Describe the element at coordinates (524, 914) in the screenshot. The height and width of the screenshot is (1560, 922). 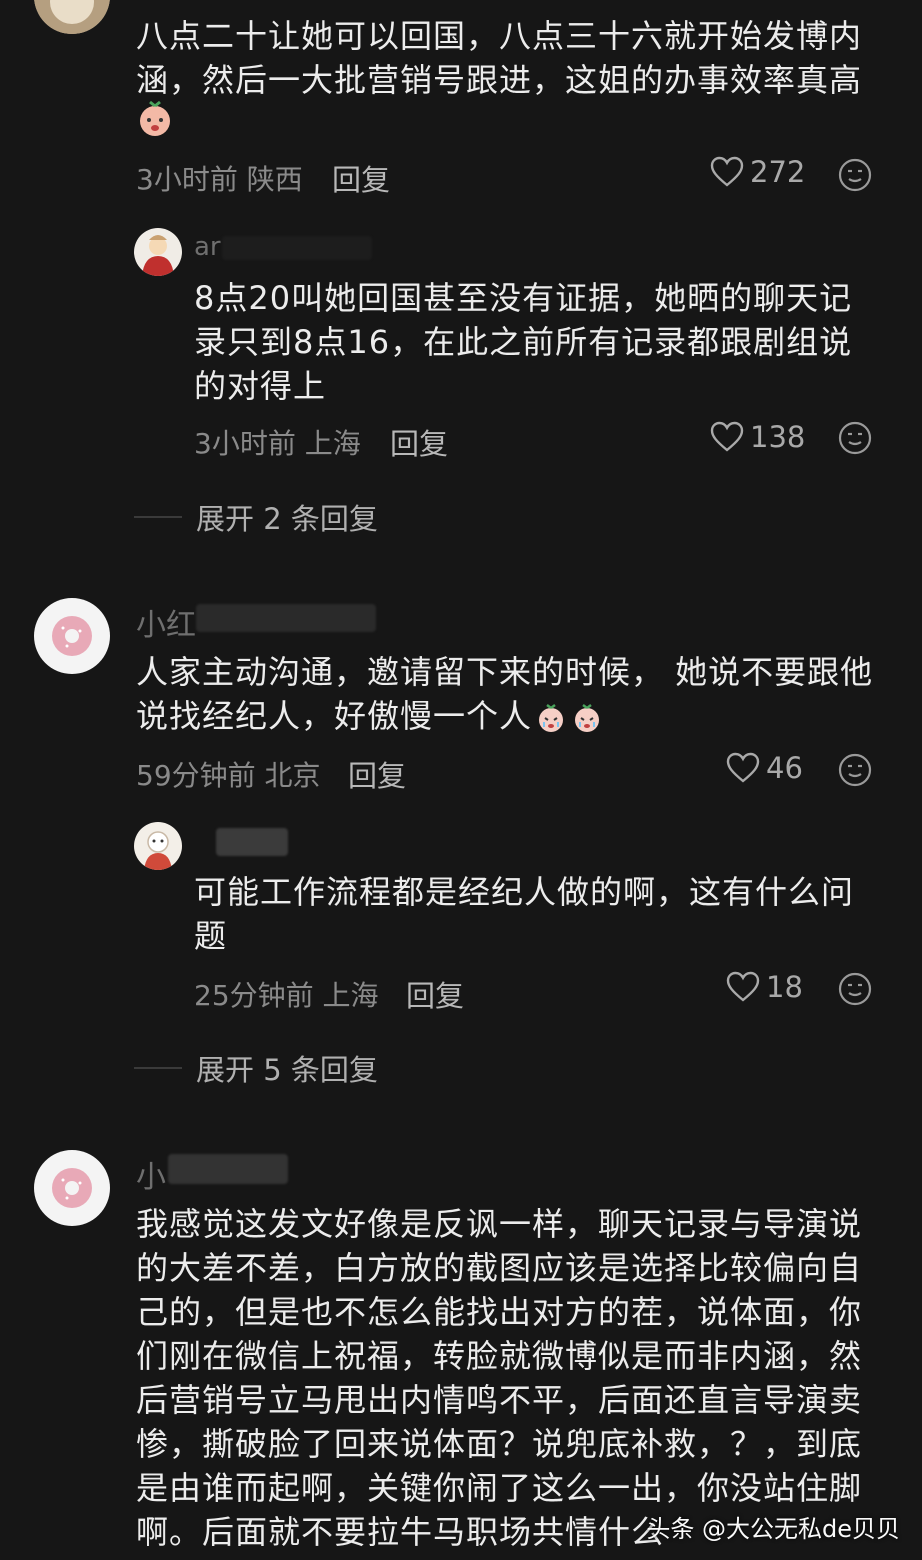
I see `reply-text: 可能工作流程都是经纪人做的啊，这有什么问题` at that location.